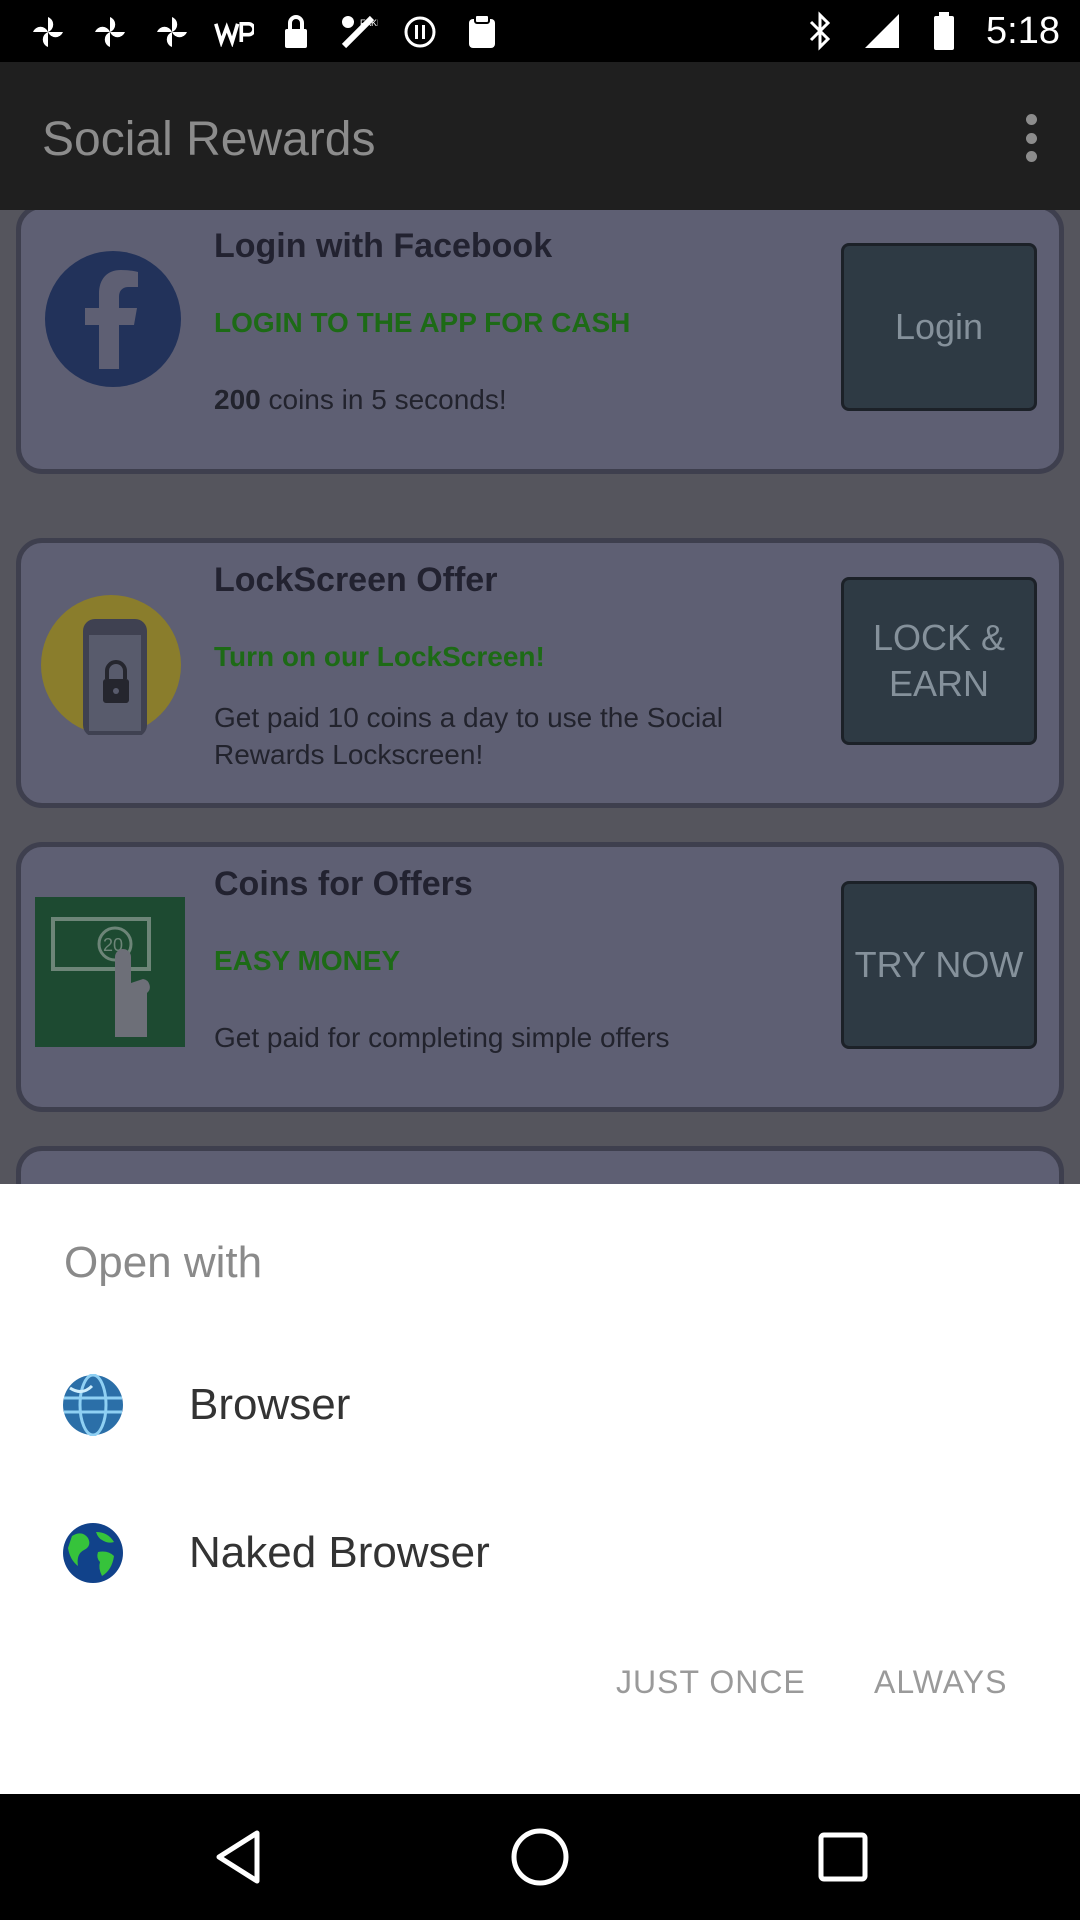 The image size is (1080, 1920). What do you see at coordinates (110, 974) in the screenshot?
I see `cash-atm-icon: 20` at bounding box center [110, 974].